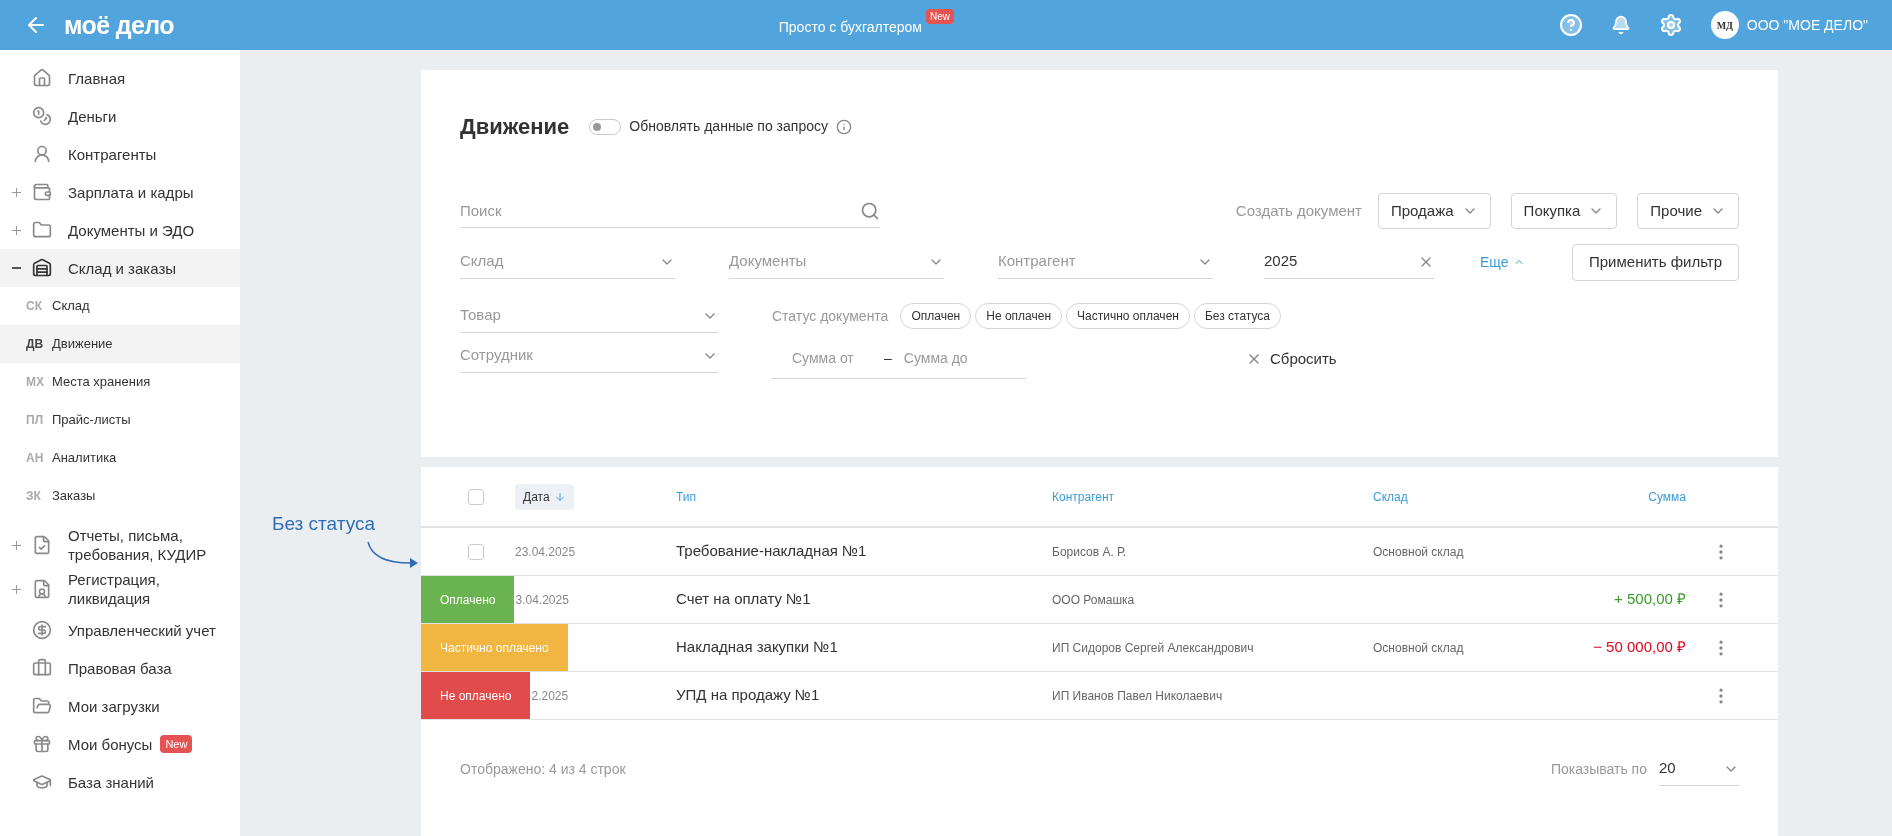  I want to click on page-title: Движение, so click(515, 127).